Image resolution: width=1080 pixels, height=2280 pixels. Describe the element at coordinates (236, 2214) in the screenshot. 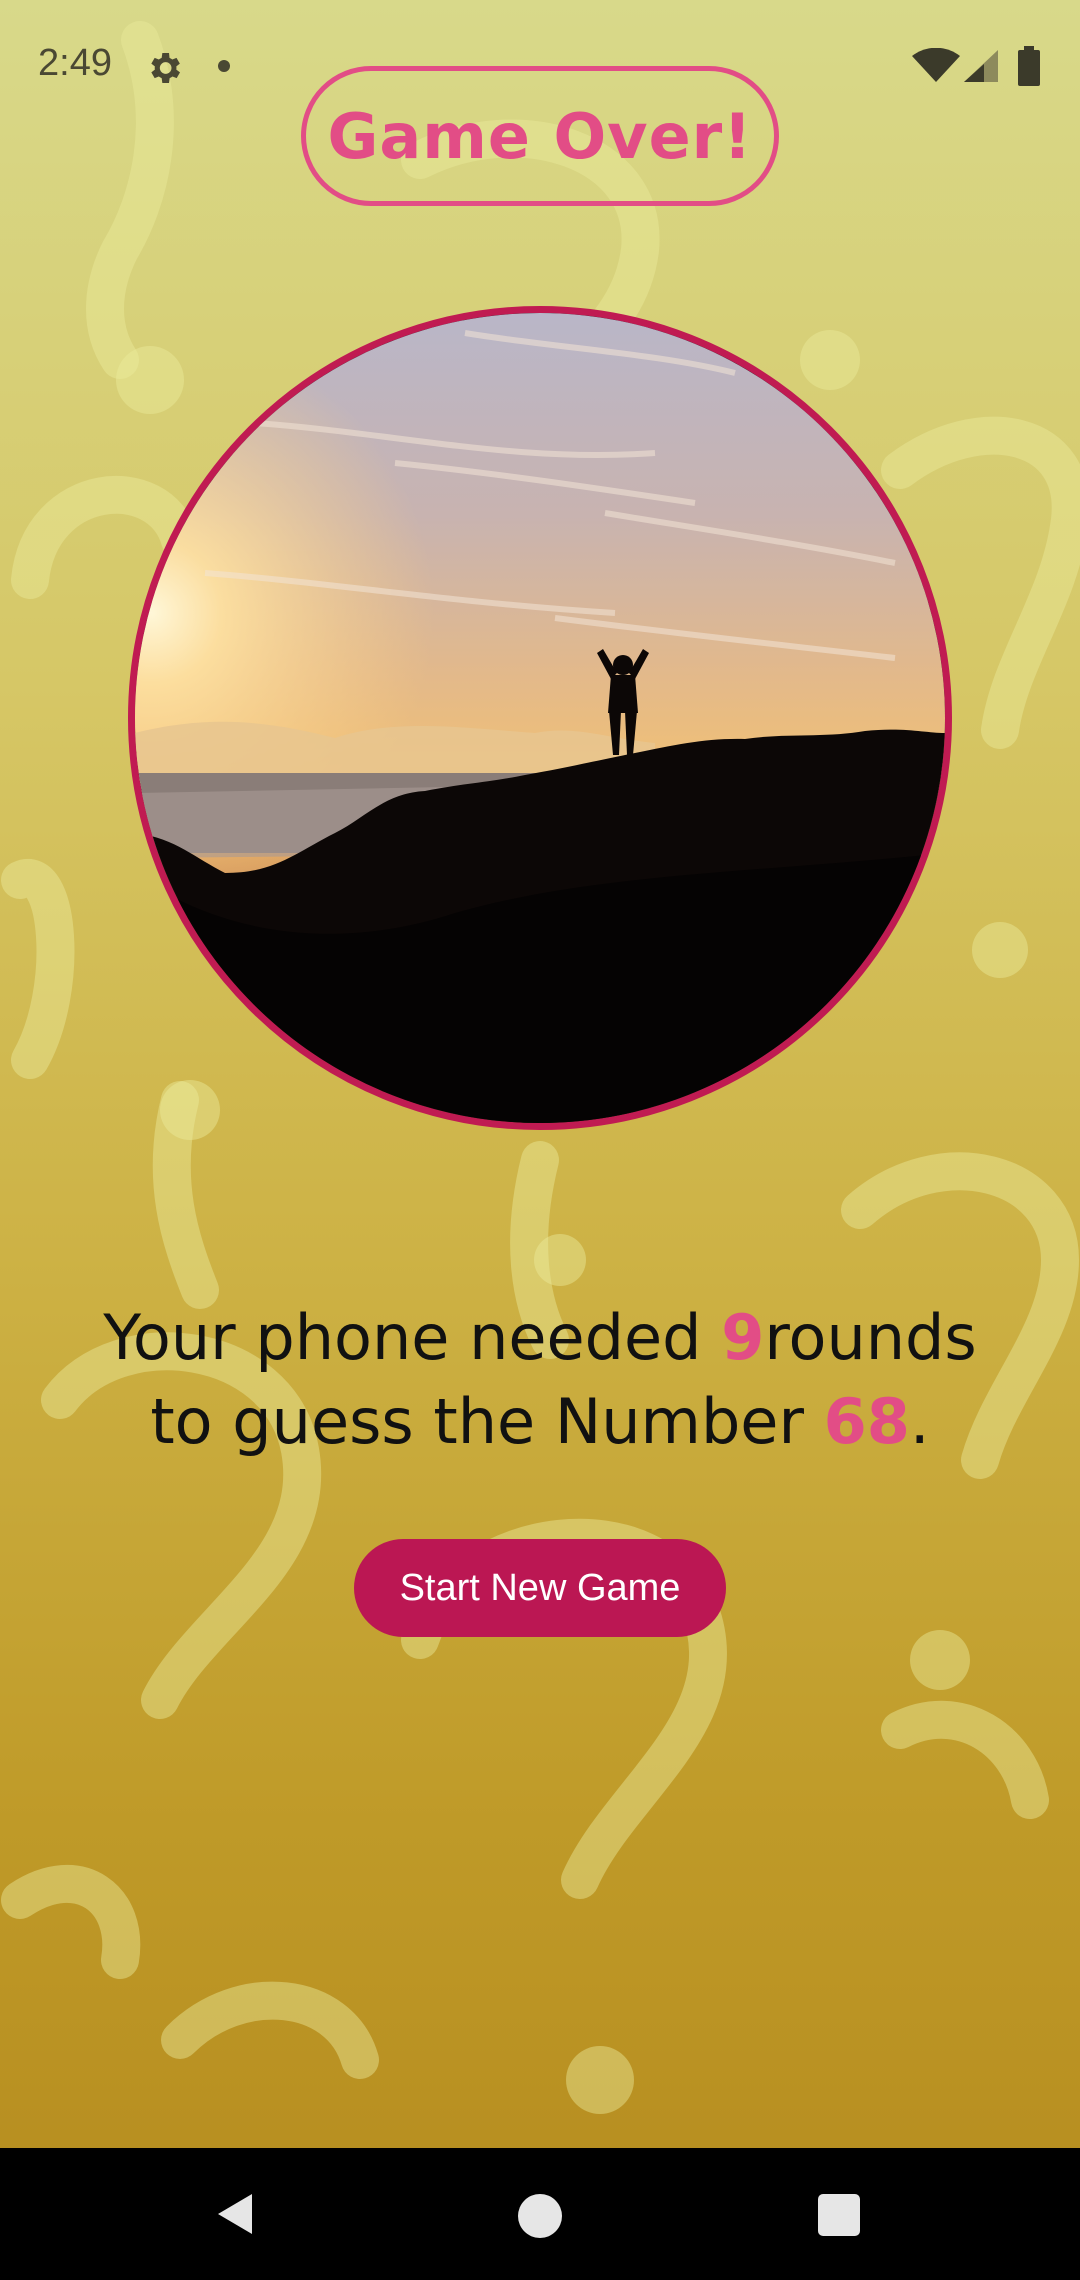

I see `back-icon` at that location.